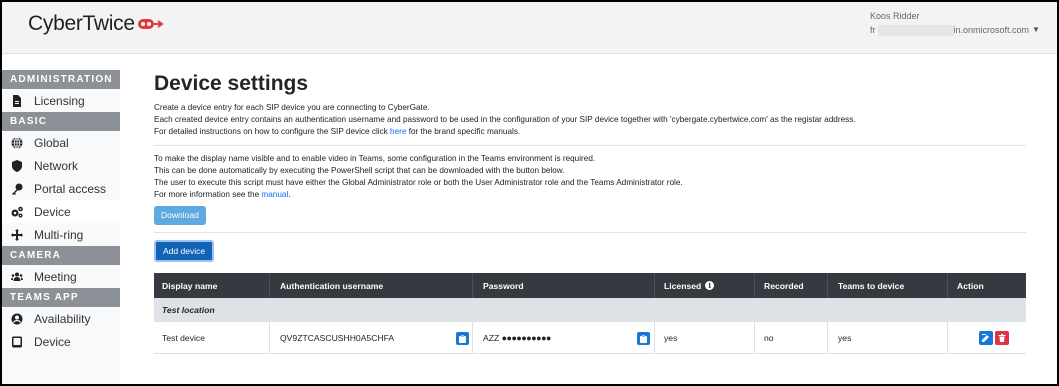 This screenshot has height=386, width=1059. I want to click on sidebar-item-network: Network, so click(61, 165).